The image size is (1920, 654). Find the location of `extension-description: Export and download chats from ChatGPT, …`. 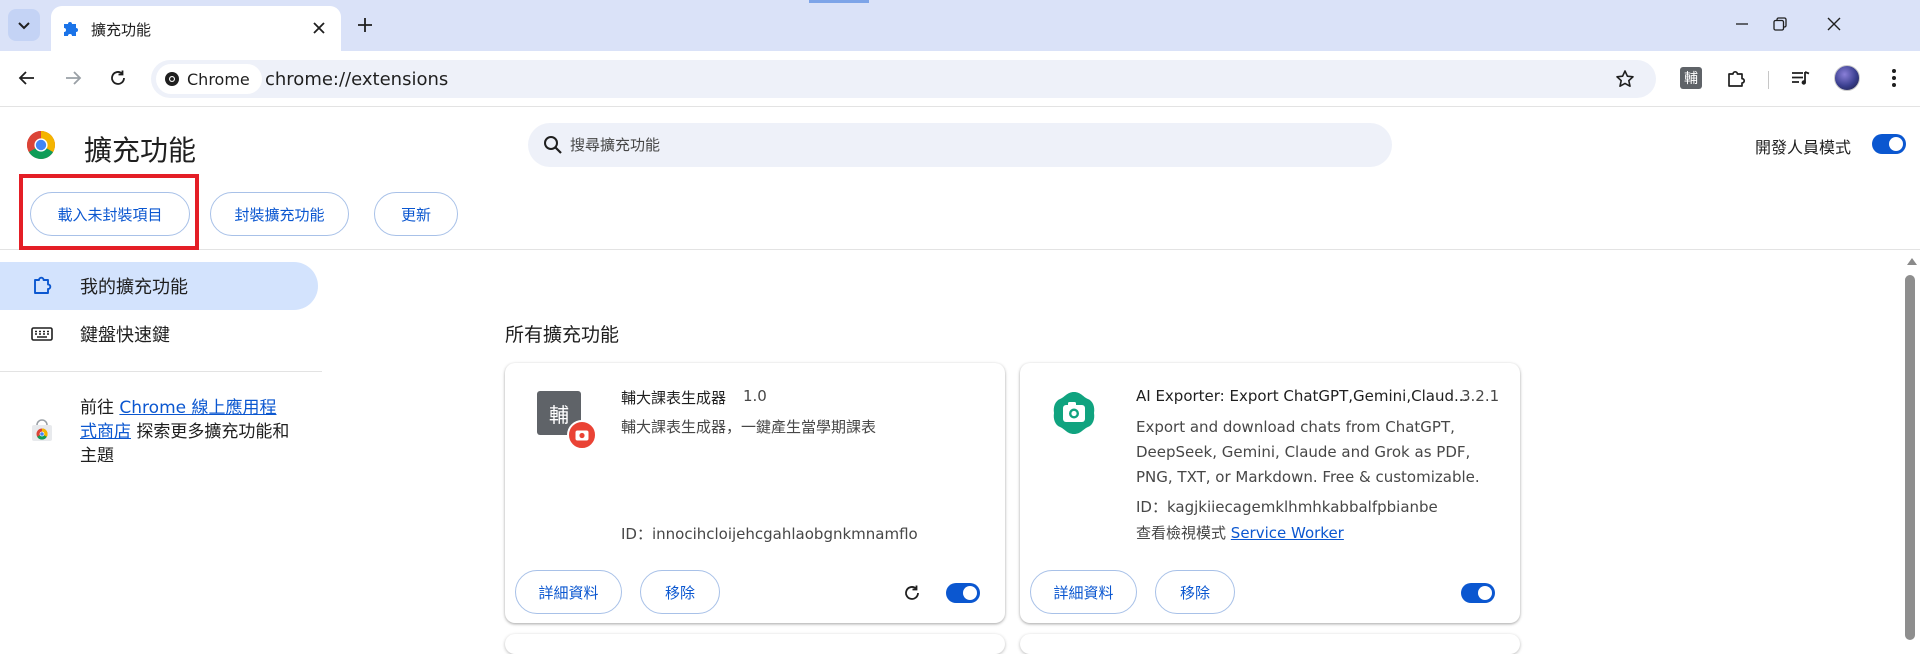

extension-description: Export and download chats from ChatGPT, … is located at coordinates (1308, 452).